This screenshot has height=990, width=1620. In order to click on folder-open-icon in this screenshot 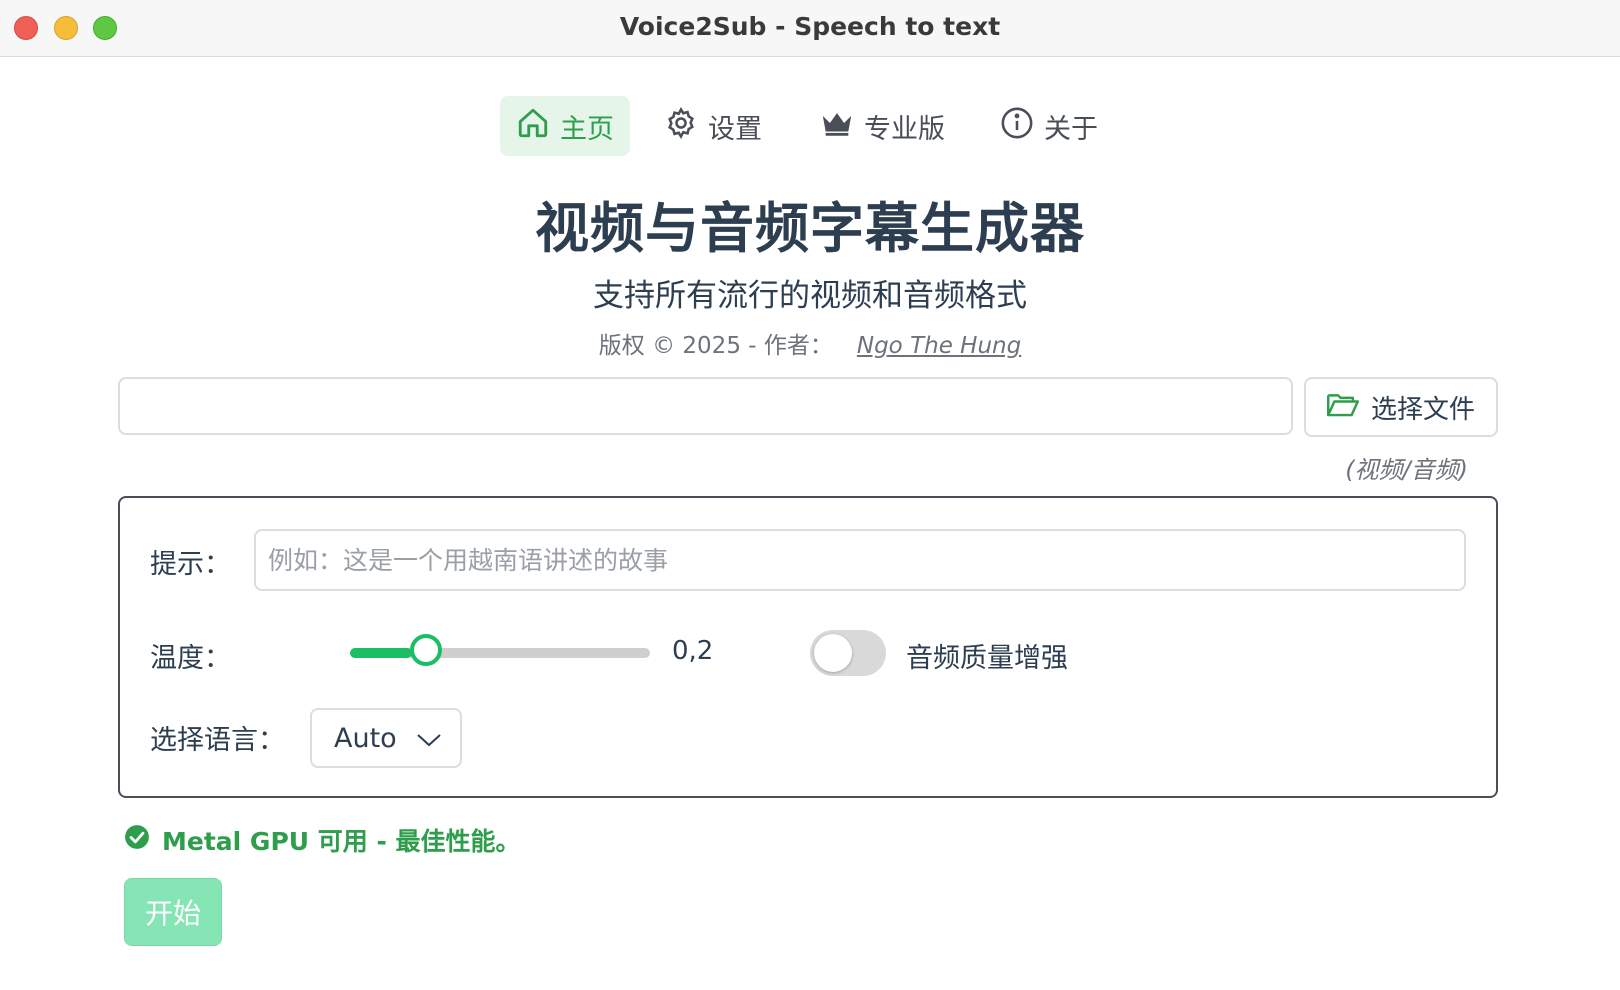, I will do `click(1348, 407)`.